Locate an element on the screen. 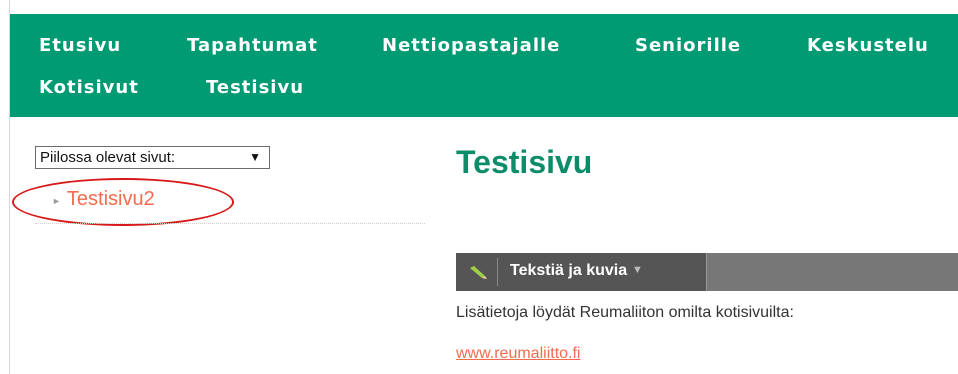 The height and width of the screenshot is (374, 958). page-title: Testisivu is located at coordinates (524, 162).